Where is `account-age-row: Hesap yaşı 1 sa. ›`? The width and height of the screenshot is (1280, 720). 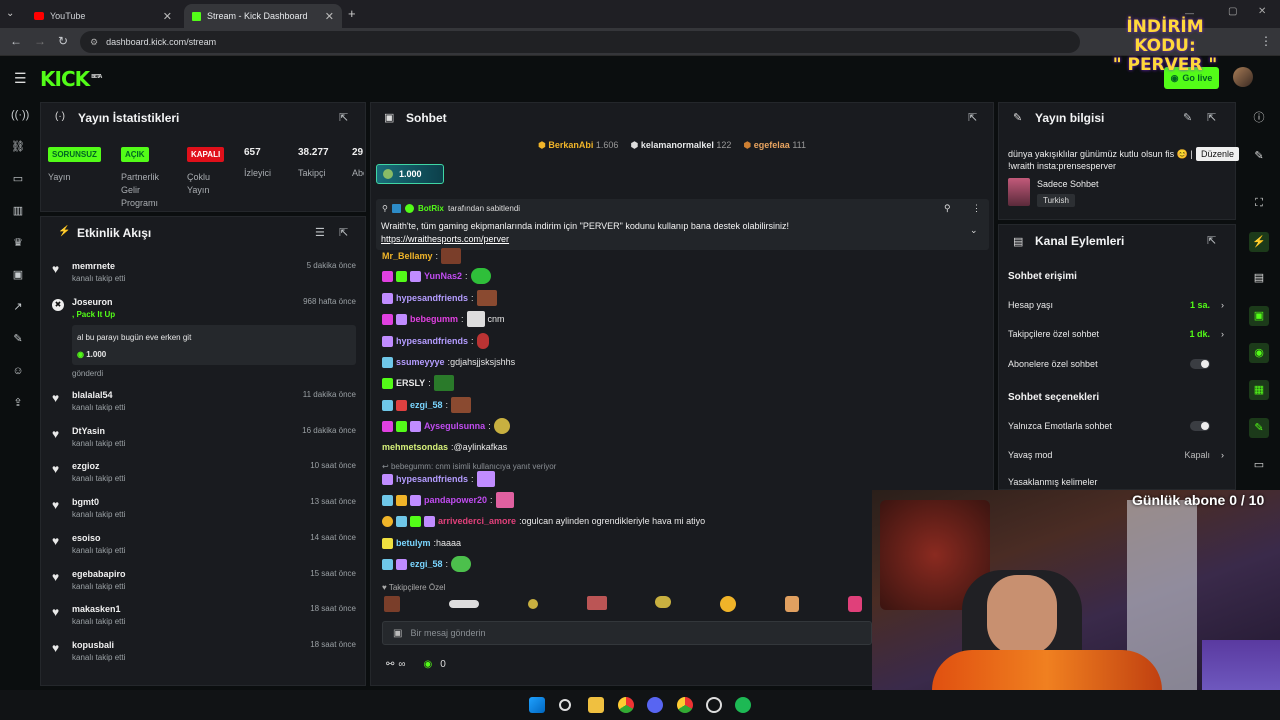
account-age-row: Hesap yaşı 1 sa. › is located at coordinates (1116, 305).